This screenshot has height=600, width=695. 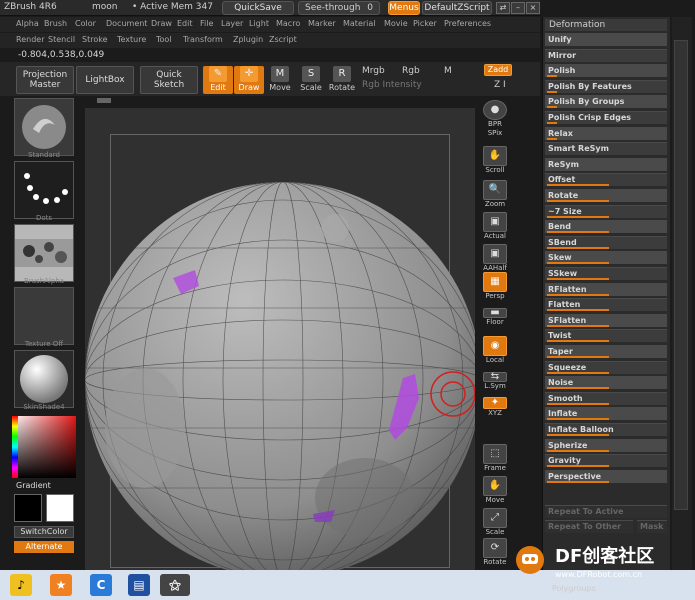 I want to click on menu-stroke: Stroke, so click(x=95, y=39).